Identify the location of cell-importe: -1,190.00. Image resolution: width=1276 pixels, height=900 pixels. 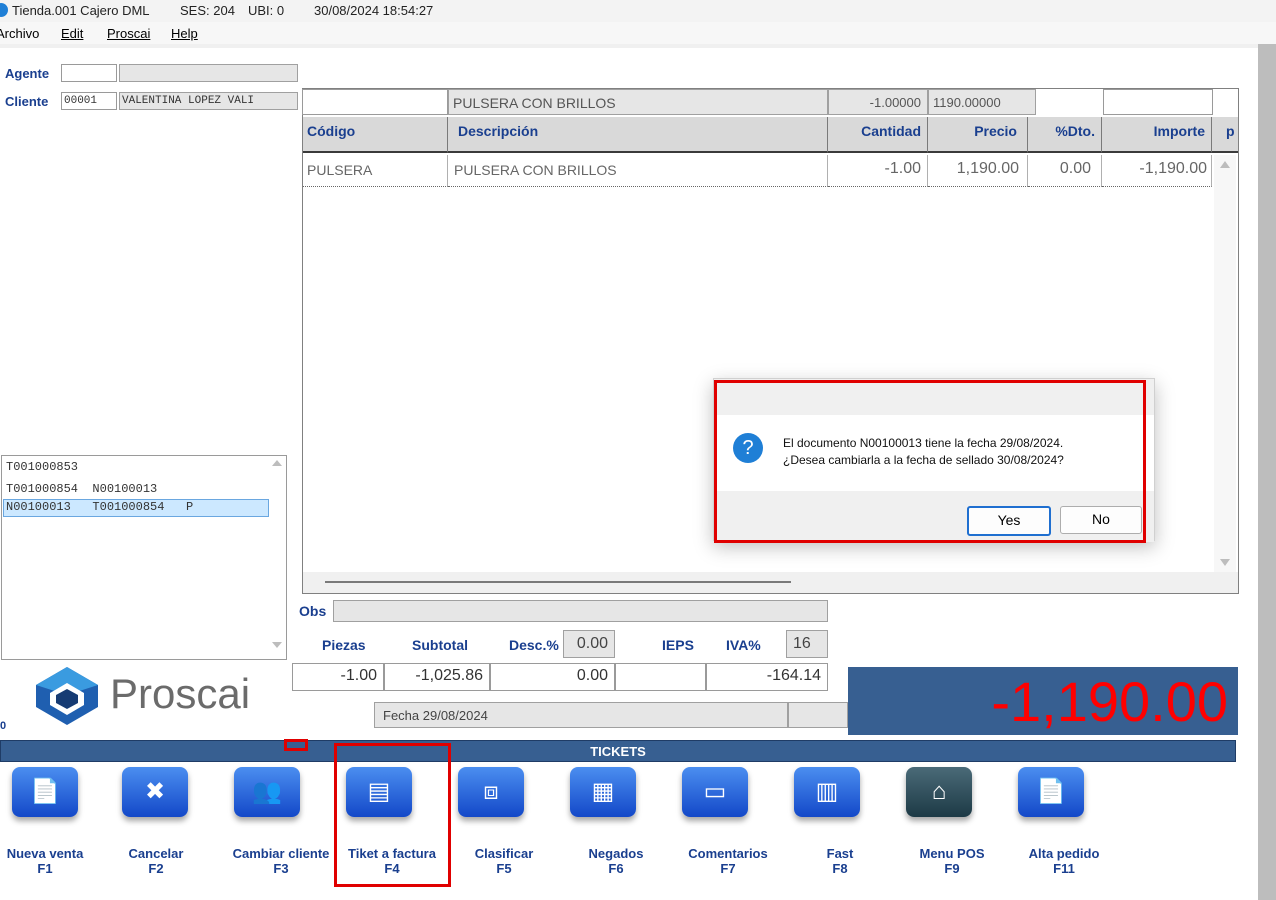
(1157, 171).